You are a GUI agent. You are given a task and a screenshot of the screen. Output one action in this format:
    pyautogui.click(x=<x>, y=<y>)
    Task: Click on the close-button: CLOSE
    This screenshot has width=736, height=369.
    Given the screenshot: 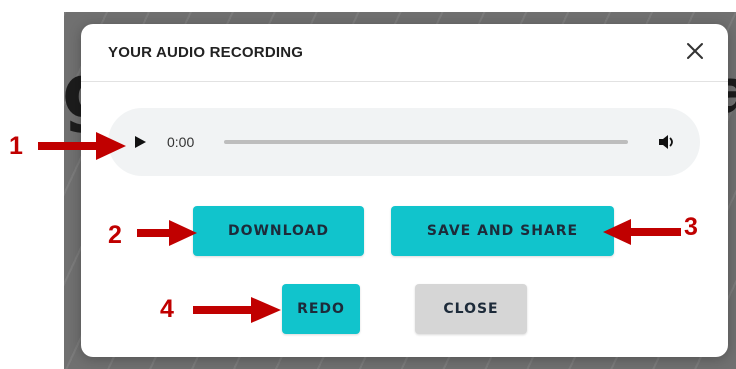 What is the action you would take?
    pyautogui.click(x=471, y=309)
    